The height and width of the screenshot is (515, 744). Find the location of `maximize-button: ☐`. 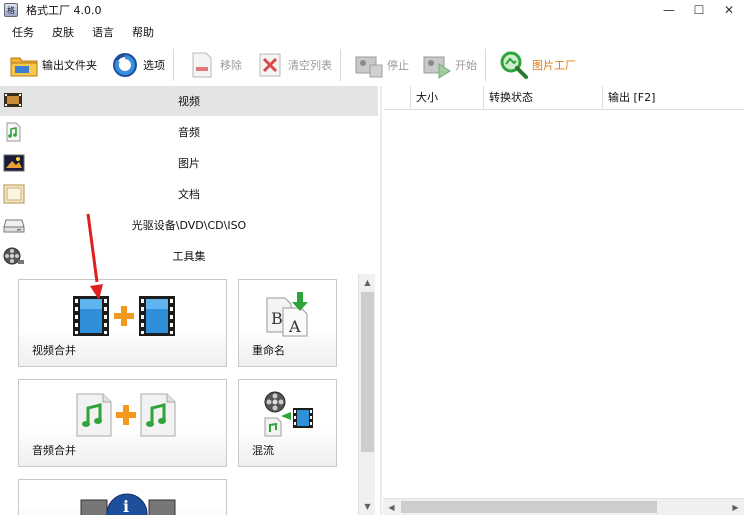

maximize-button: ☐ is located at coordinates (699, 10).